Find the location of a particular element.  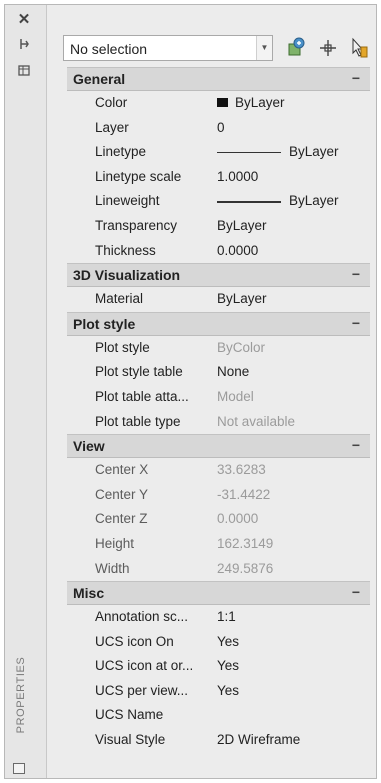

section-title: 3D Visualization is located at coordinates (127, 275).